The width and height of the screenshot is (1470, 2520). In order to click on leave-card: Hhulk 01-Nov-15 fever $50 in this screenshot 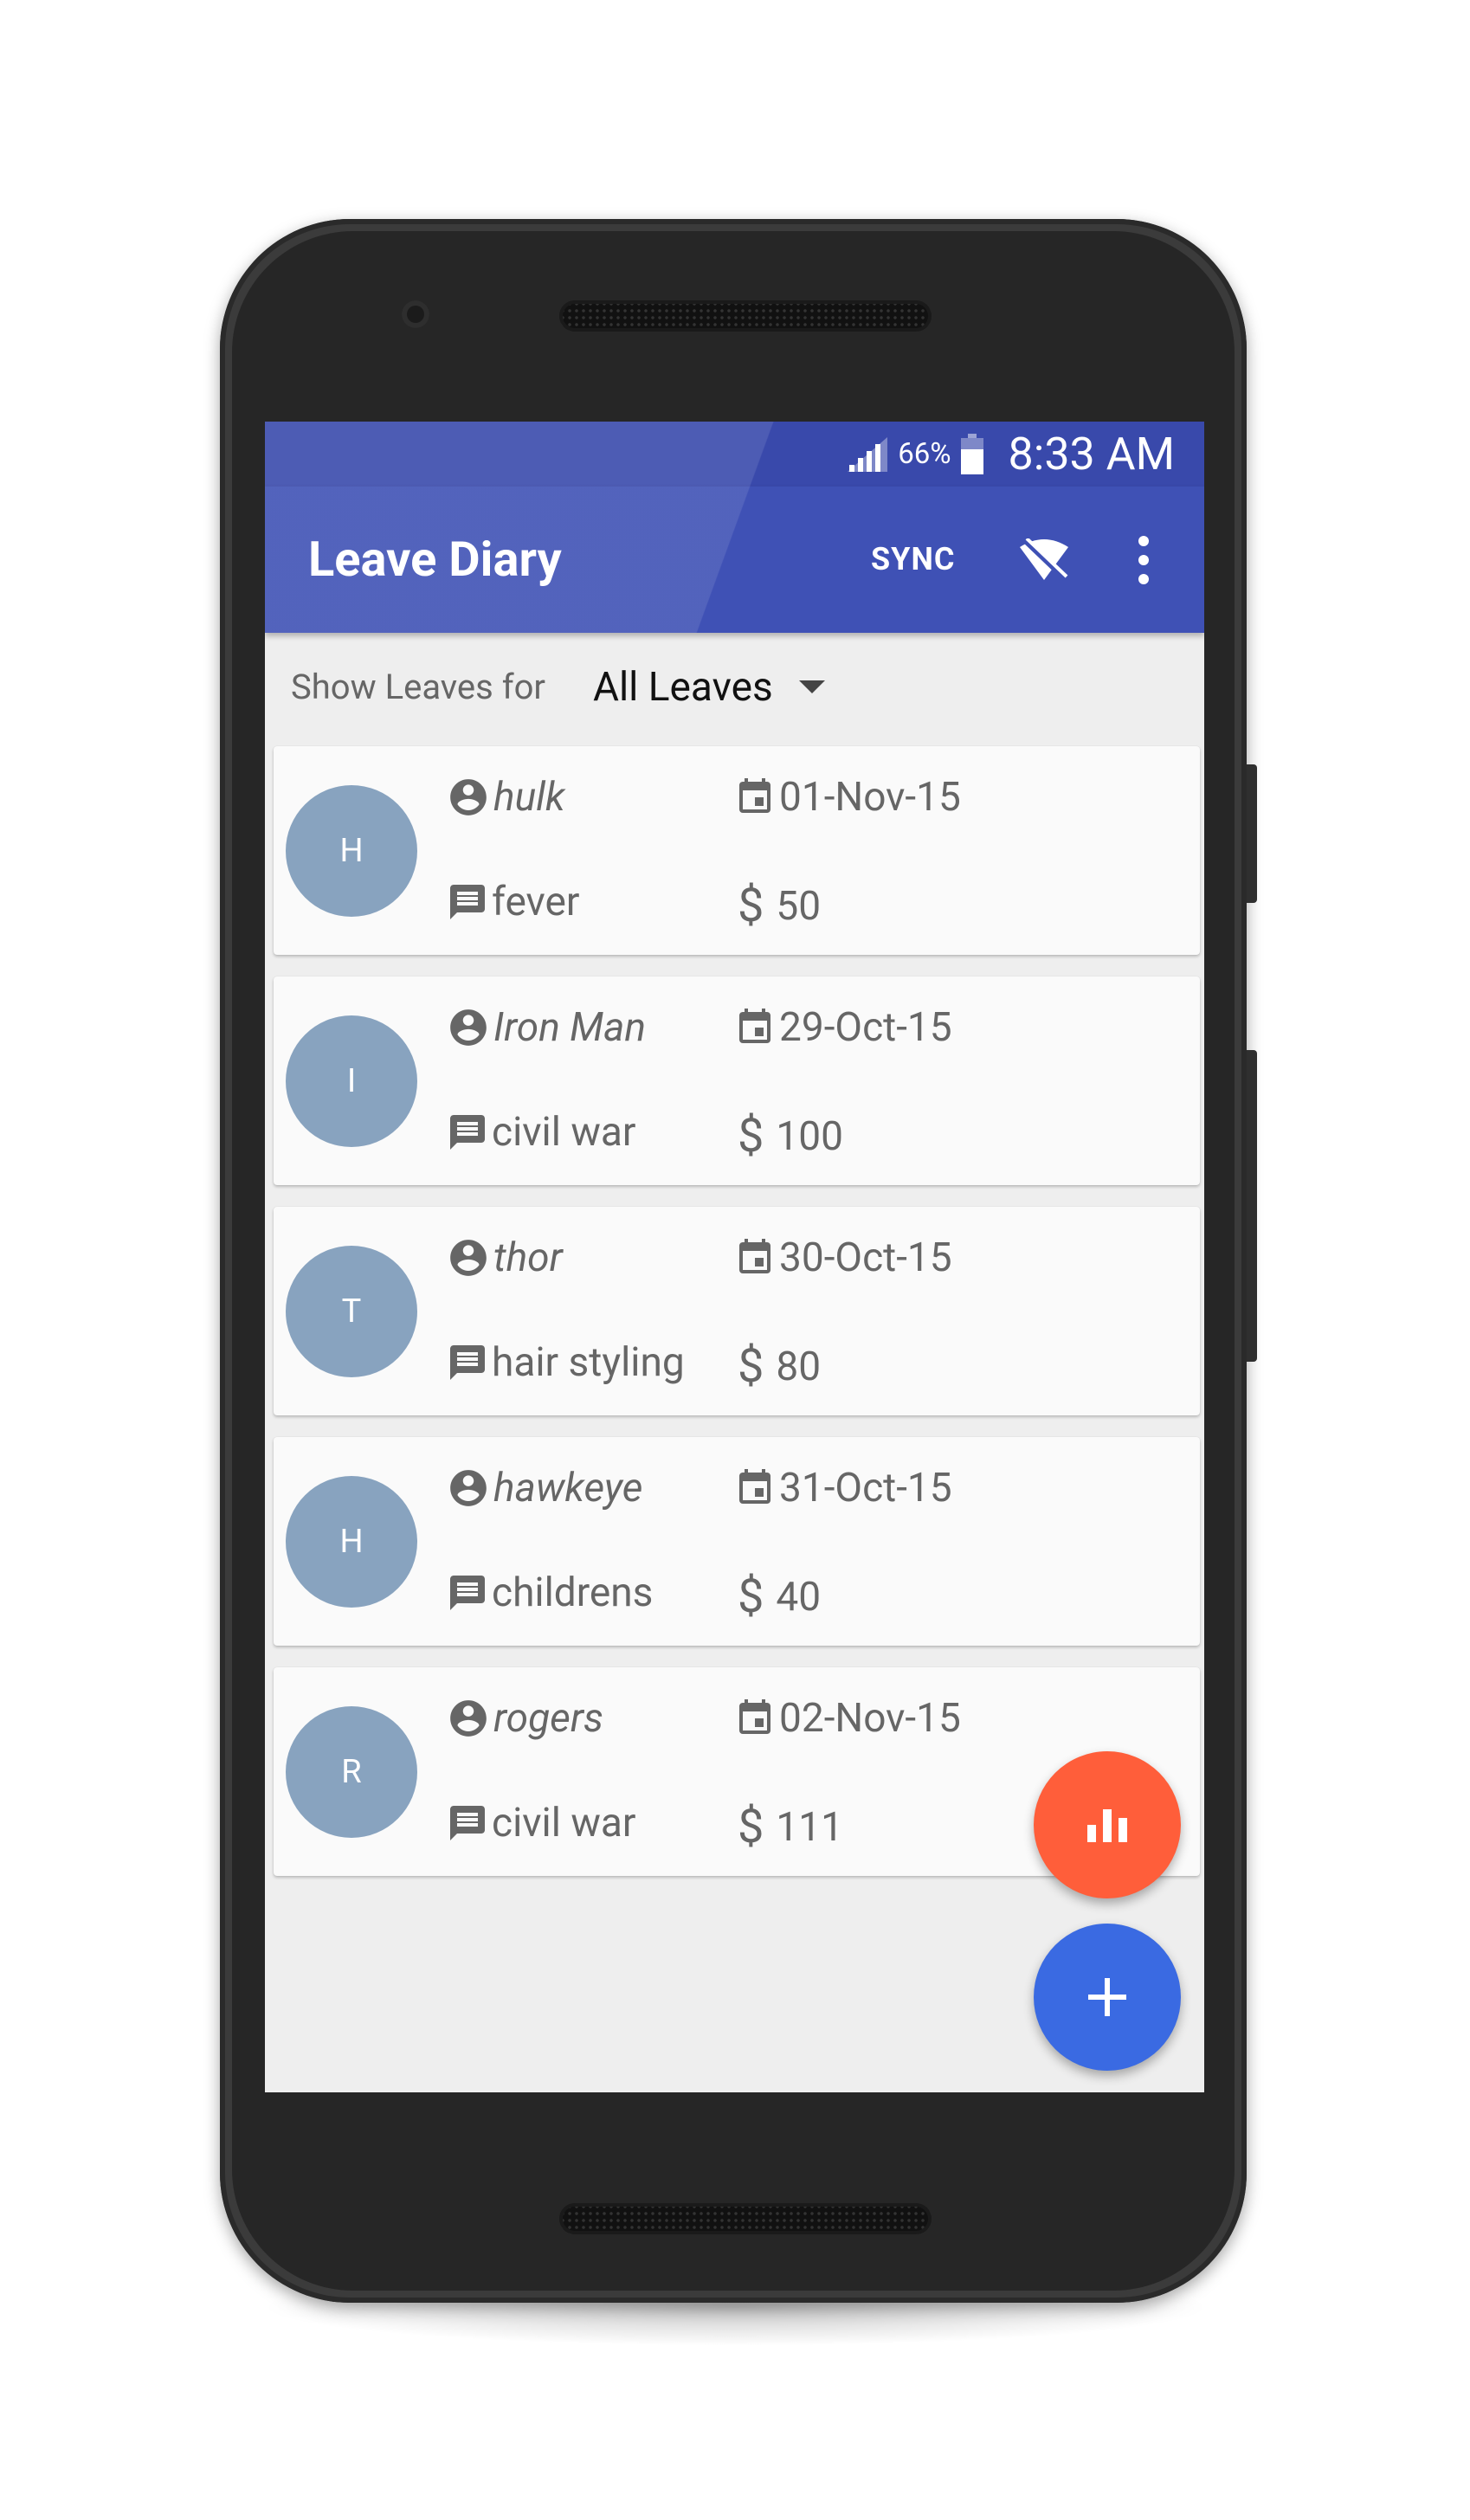, I will do `click(737, 850)`.